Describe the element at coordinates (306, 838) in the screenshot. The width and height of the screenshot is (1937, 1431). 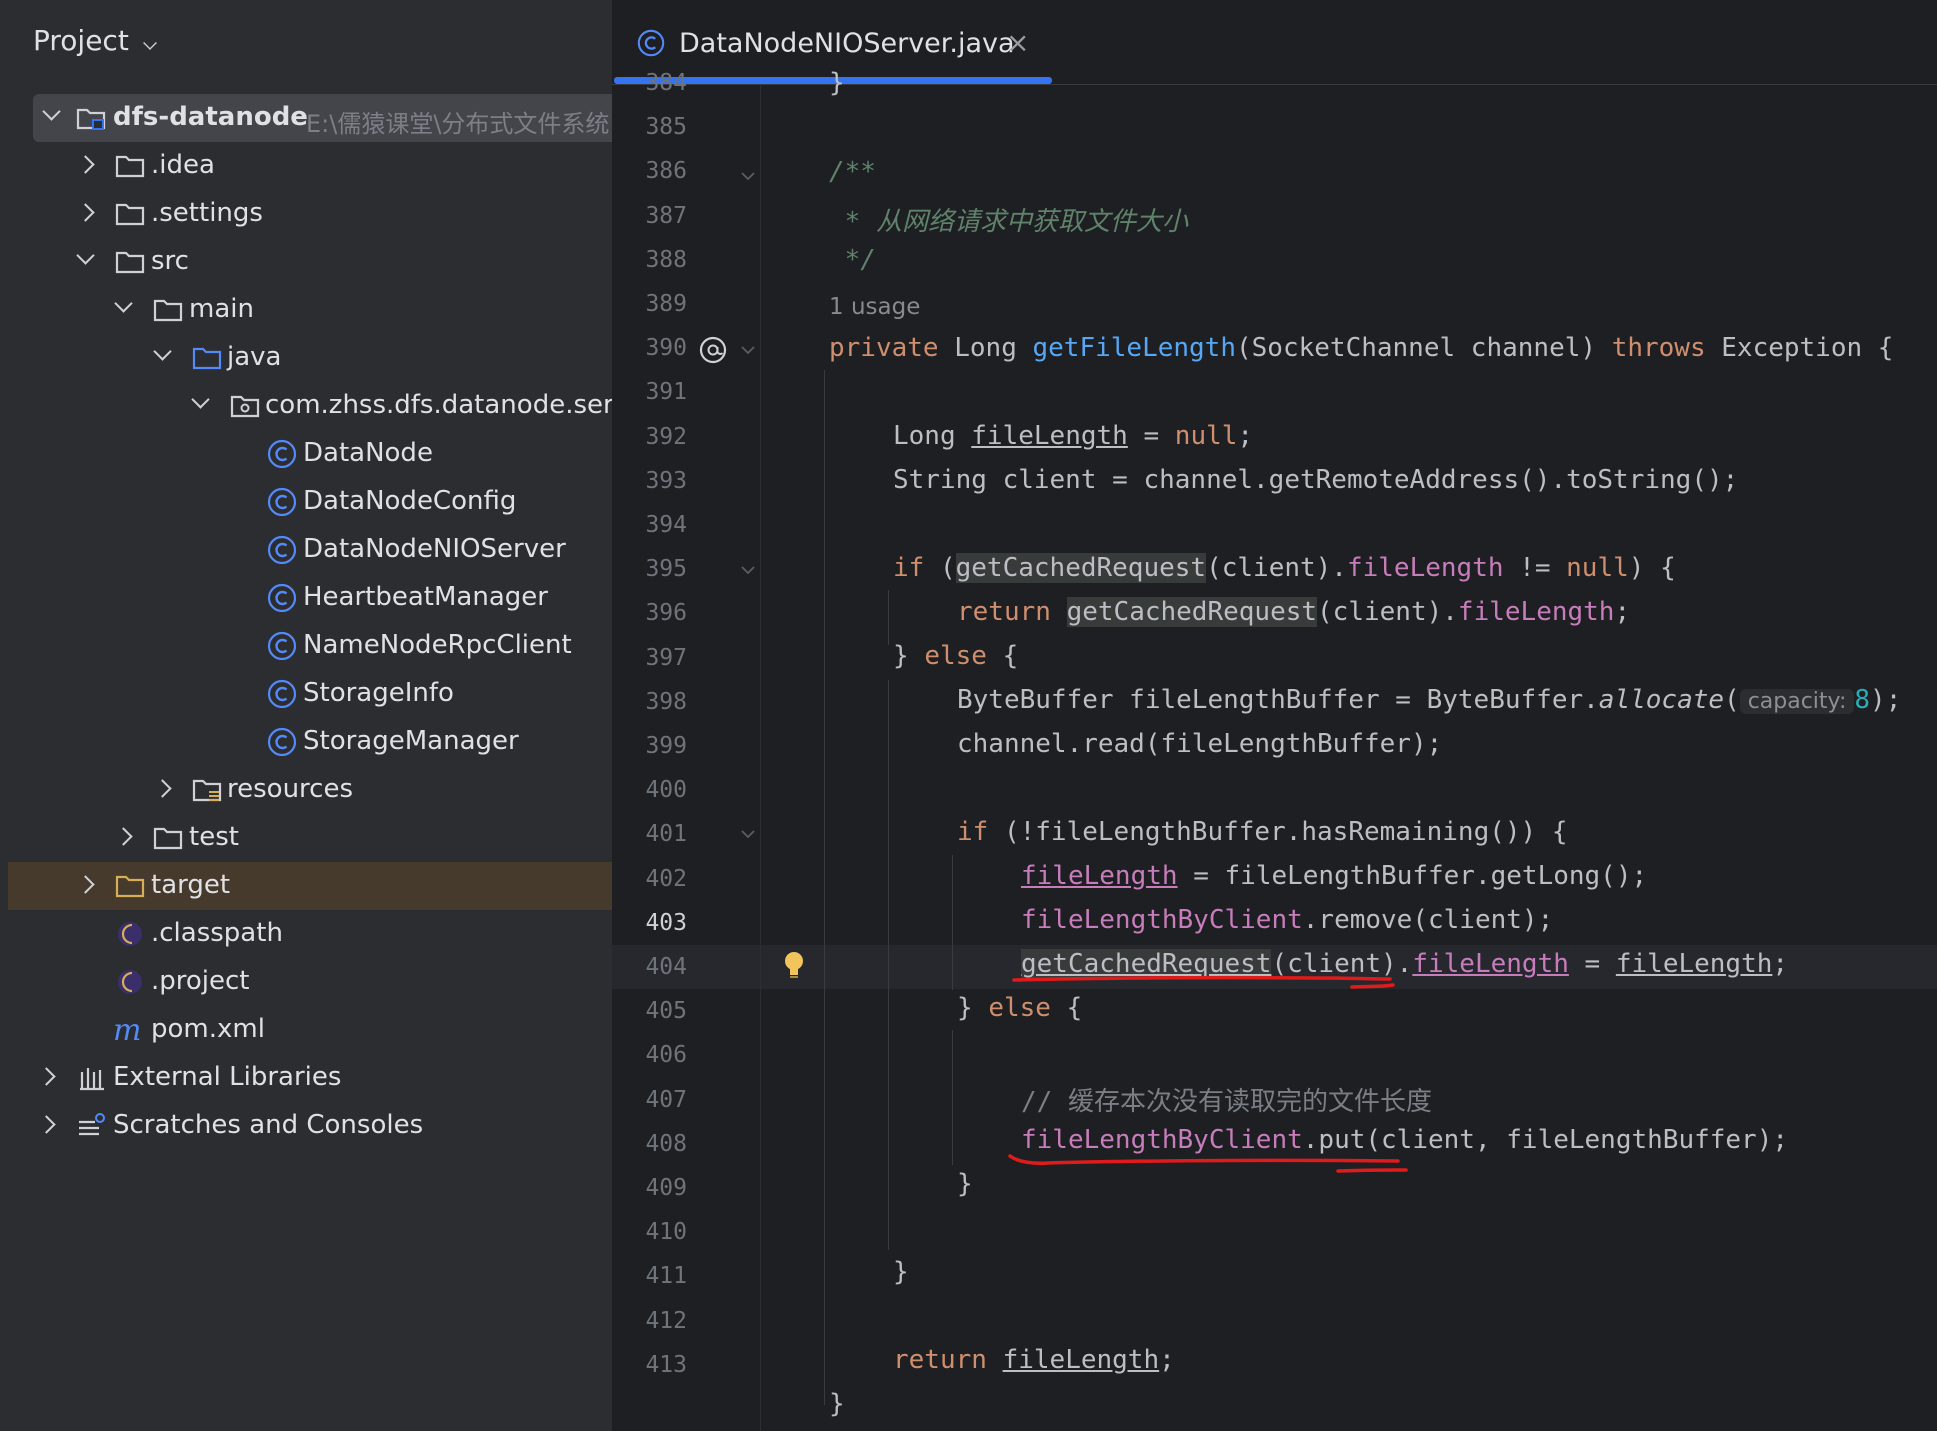
I see `tree-item-test: test` at that location.